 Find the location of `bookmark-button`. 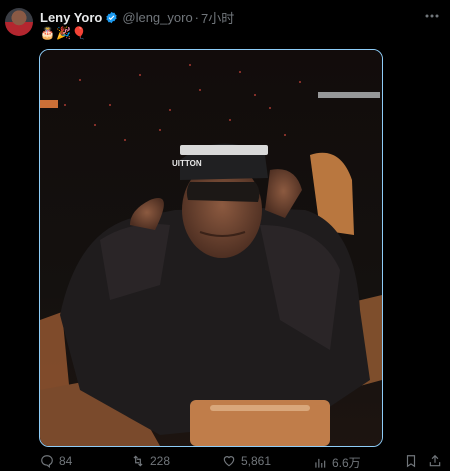

bookmark-button is located at coordinates (411, 461).